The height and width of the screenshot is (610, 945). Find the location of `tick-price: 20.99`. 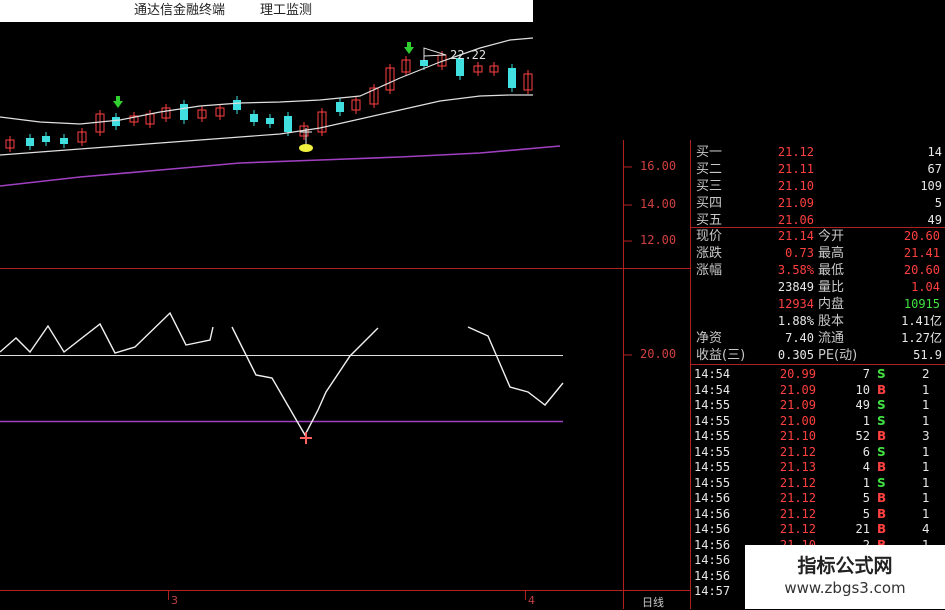

tick-price: 20.99 is located at coordinates (797, 374).